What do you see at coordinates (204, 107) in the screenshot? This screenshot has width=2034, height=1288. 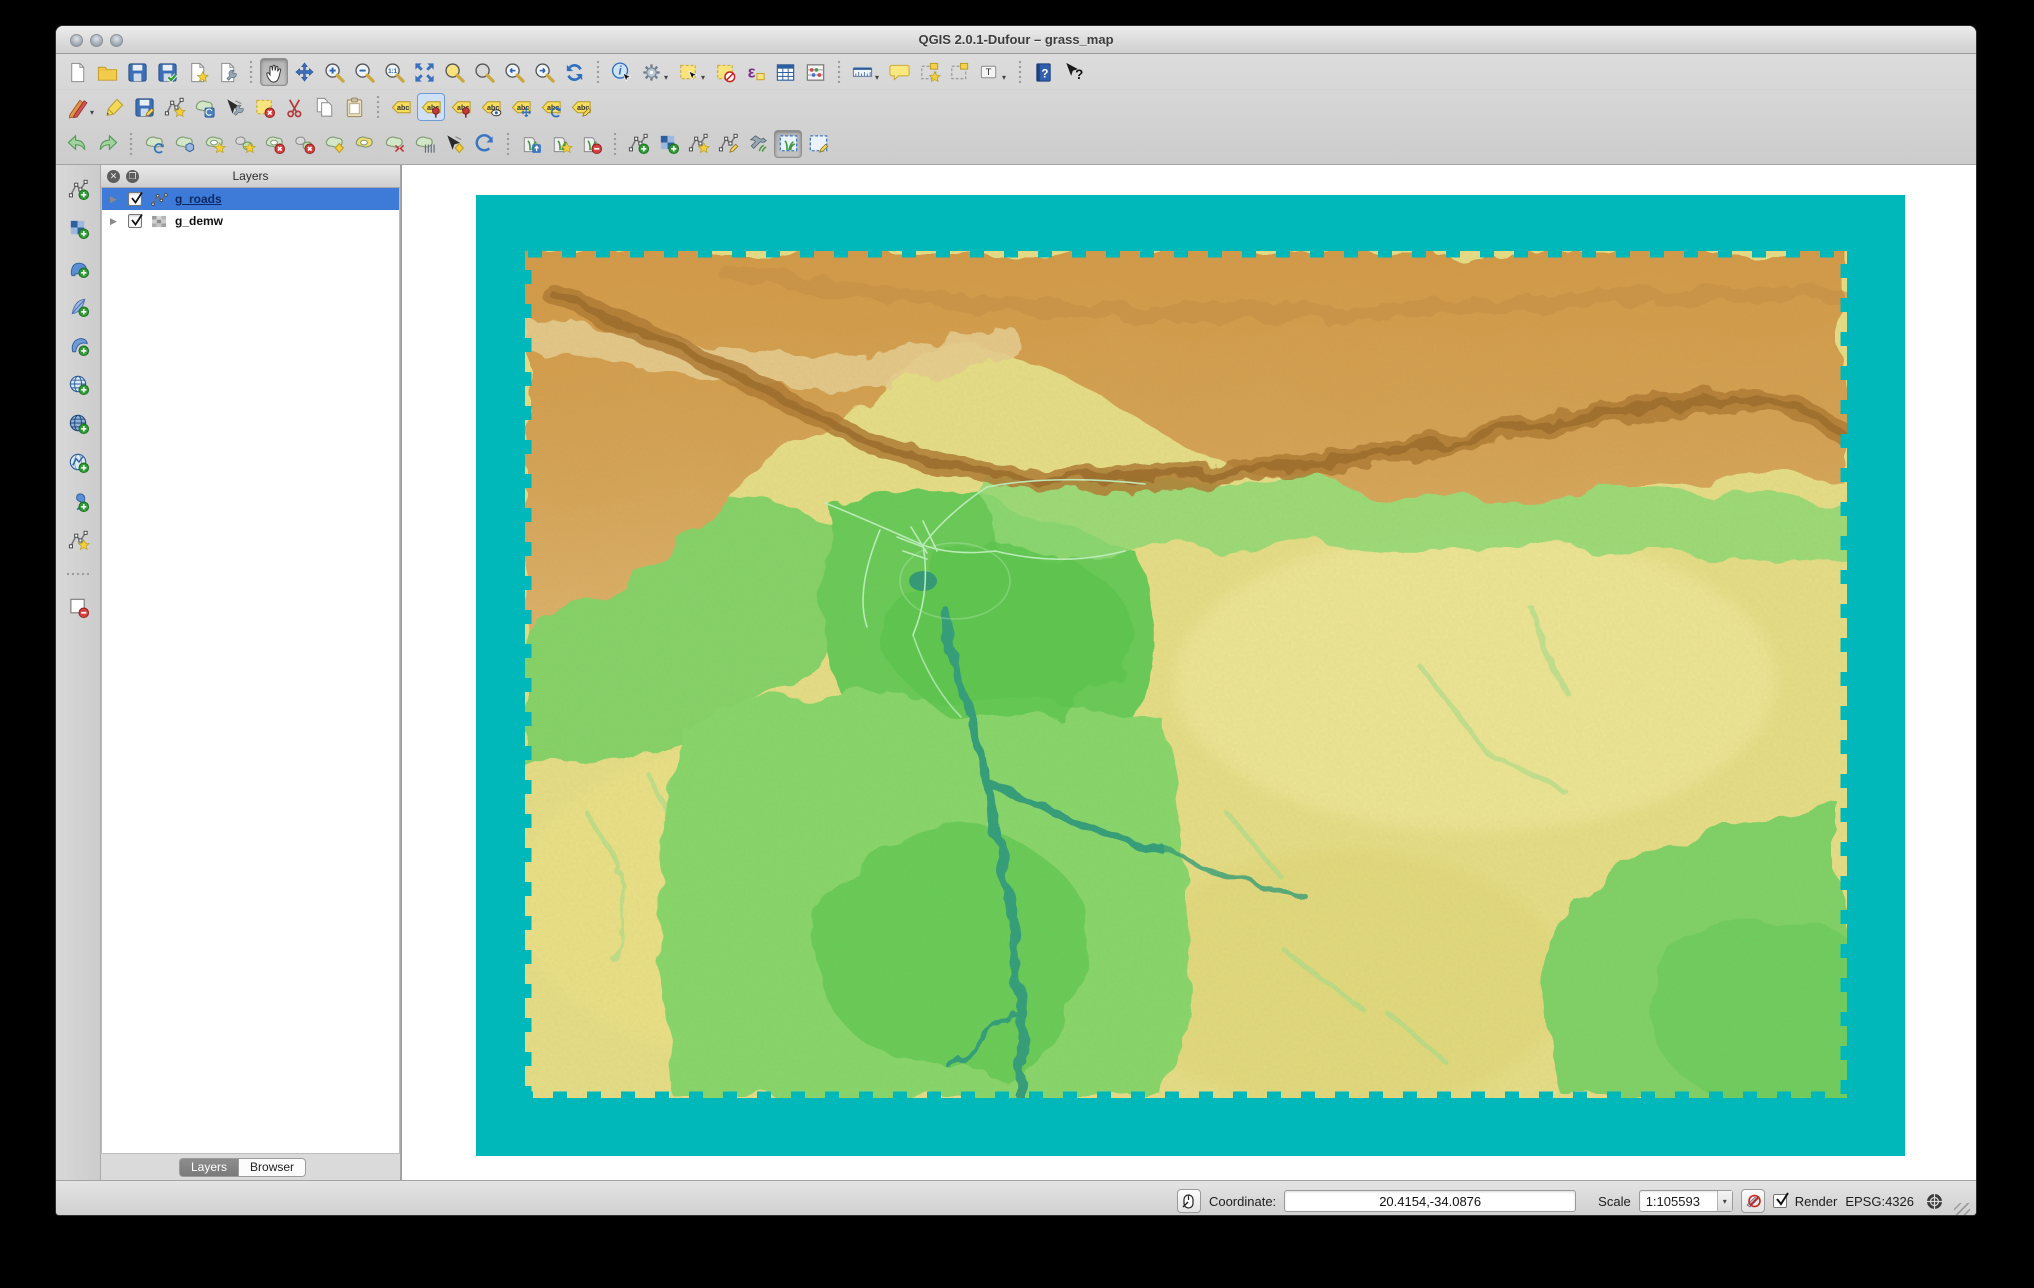 I see `move-feature` at bounding box center [204, 107].